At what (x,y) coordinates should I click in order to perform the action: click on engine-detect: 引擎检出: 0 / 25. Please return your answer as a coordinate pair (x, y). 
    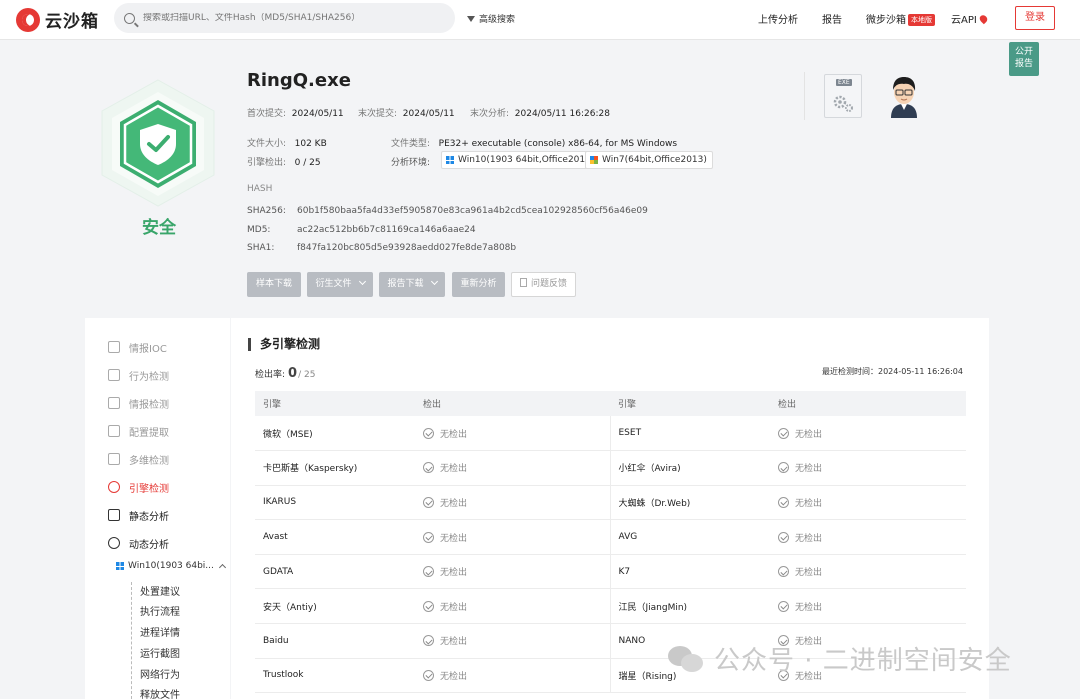
    Looking at the image, I should click on (284, 161).